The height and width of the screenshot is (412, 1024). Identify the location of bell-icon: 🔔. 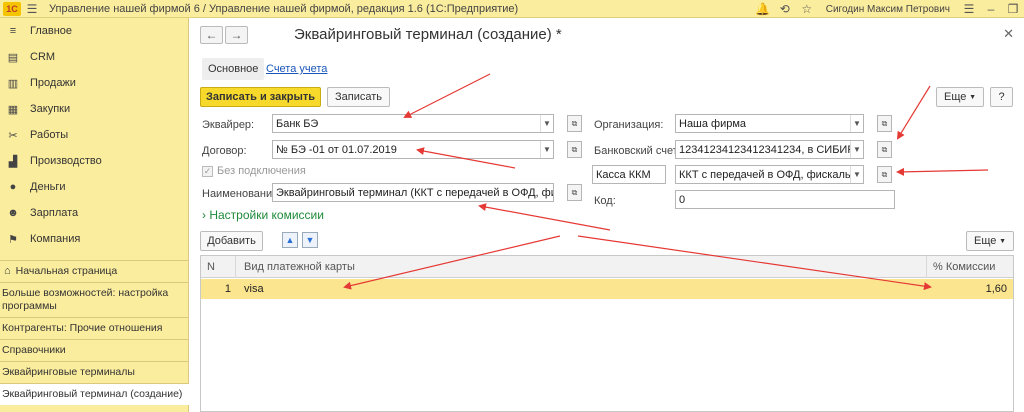
(763, 9).